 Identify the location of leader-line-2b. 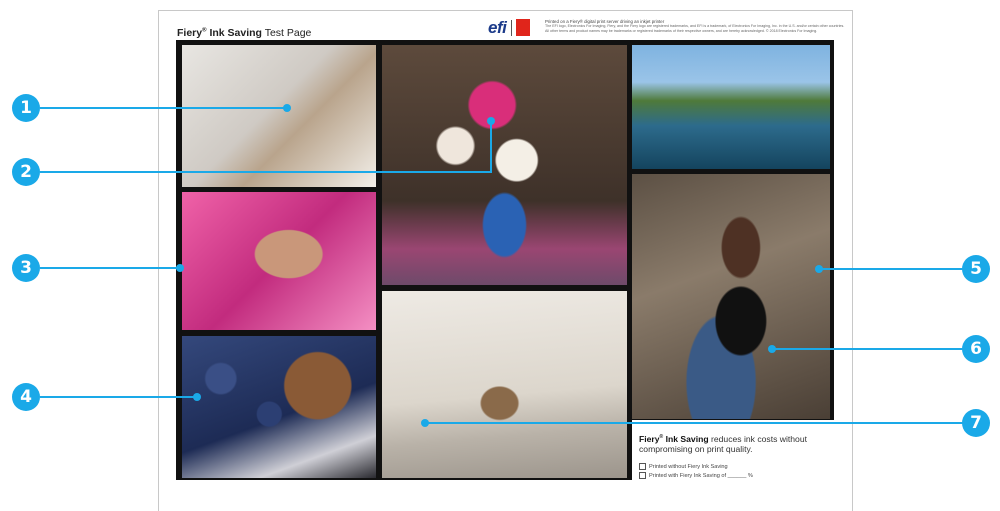
(491, 147).